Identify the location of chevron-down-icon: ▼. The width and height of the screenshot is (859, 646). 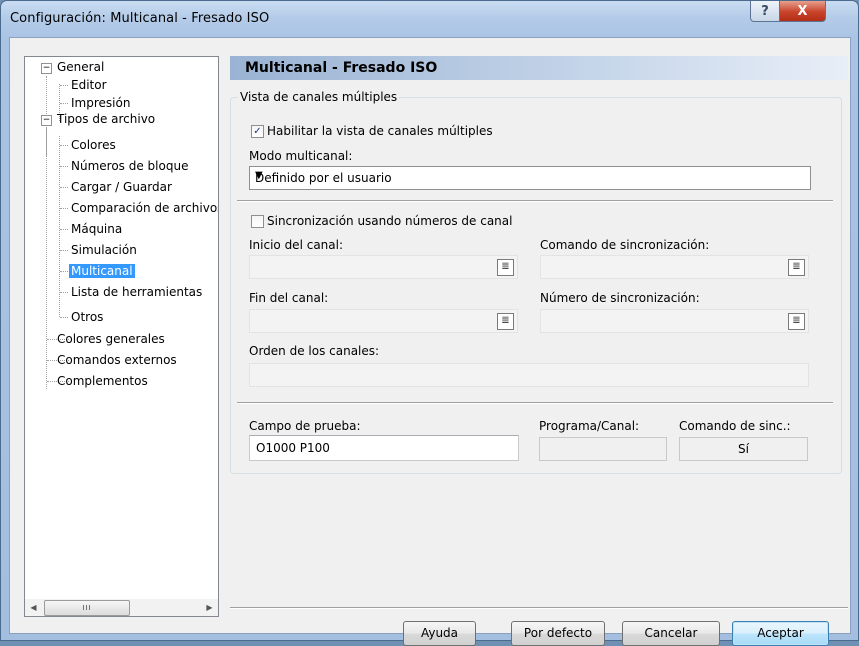
(259, 175).